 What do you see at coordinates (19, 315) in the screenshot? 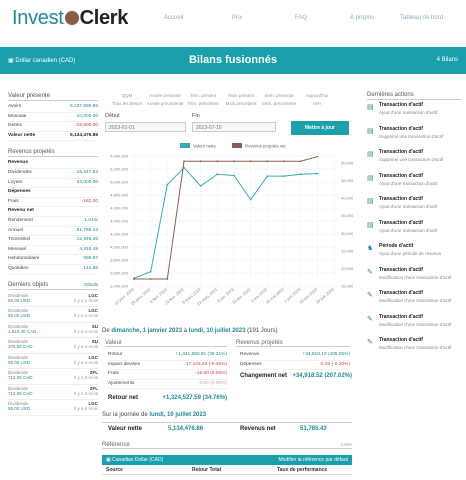
I see `object-amount: 55.00 USD` at bounding box center [19, 315].